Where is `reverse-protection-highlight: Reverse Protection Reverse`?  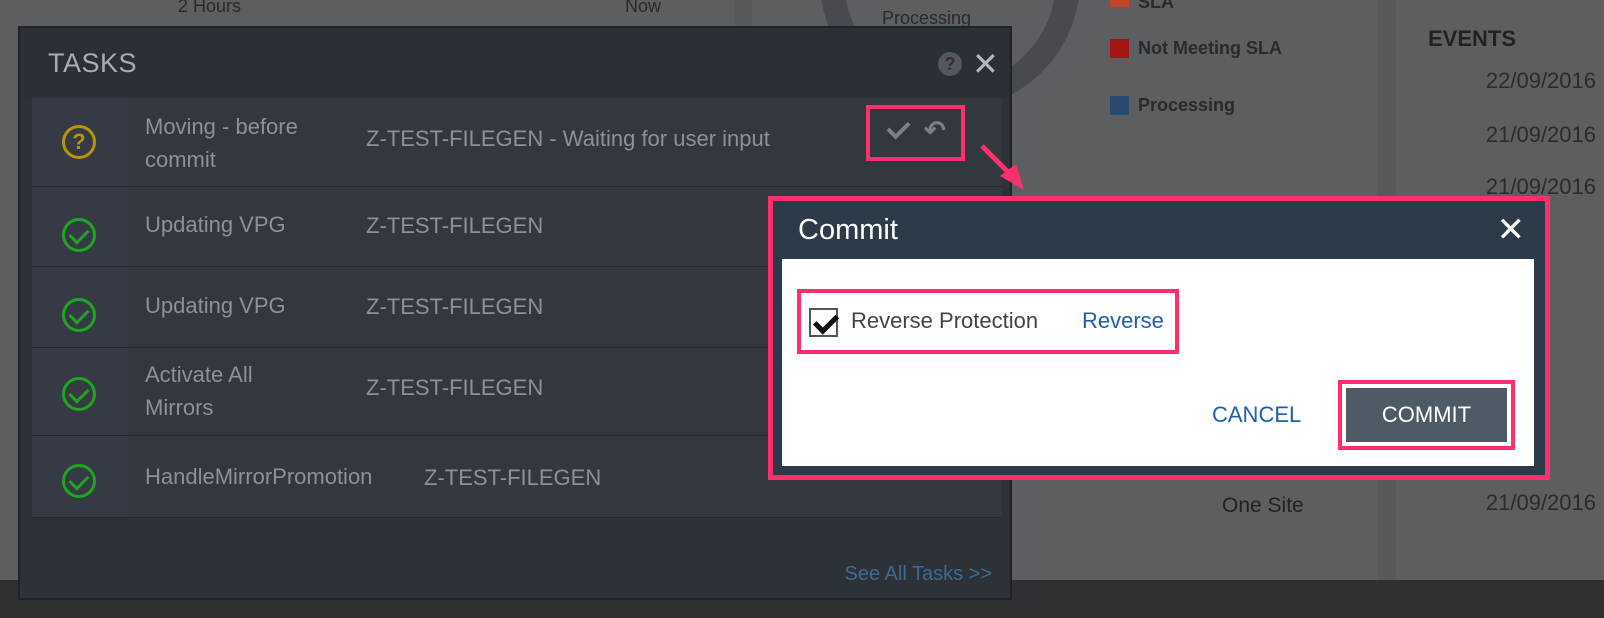 reverse-protection-highlight: Reverse Protection Reverse is located at coordinates (988, 321).